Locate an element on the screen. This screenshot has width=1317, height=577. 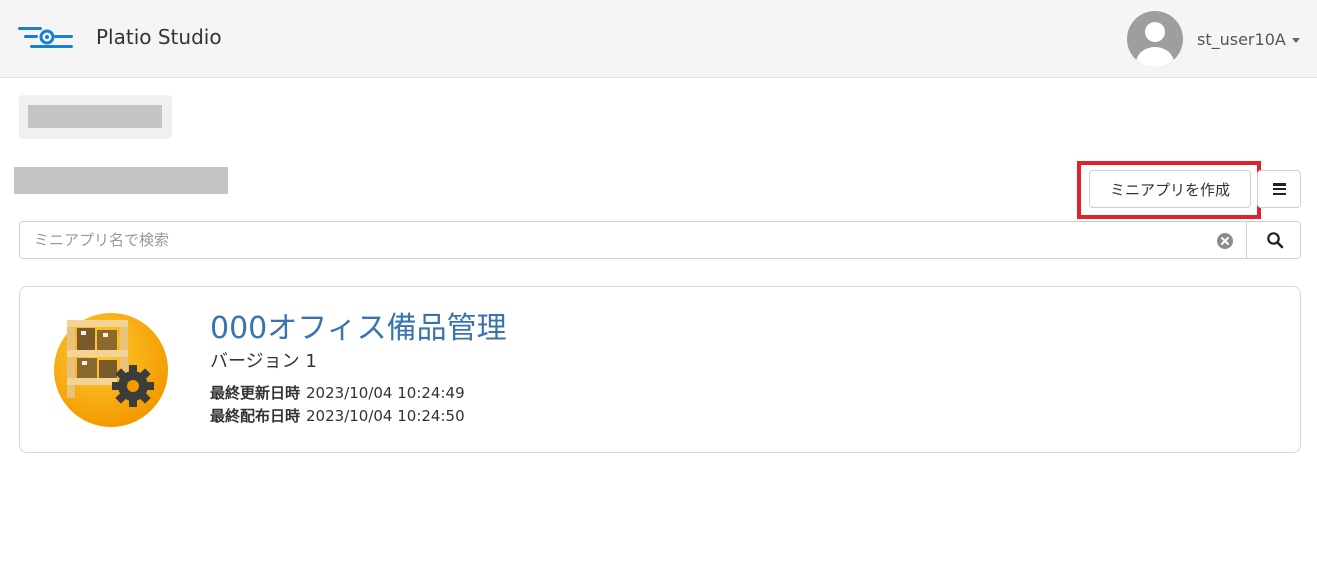
last-updated-label: 最終更新日時 is located at coordinates (255, 393).